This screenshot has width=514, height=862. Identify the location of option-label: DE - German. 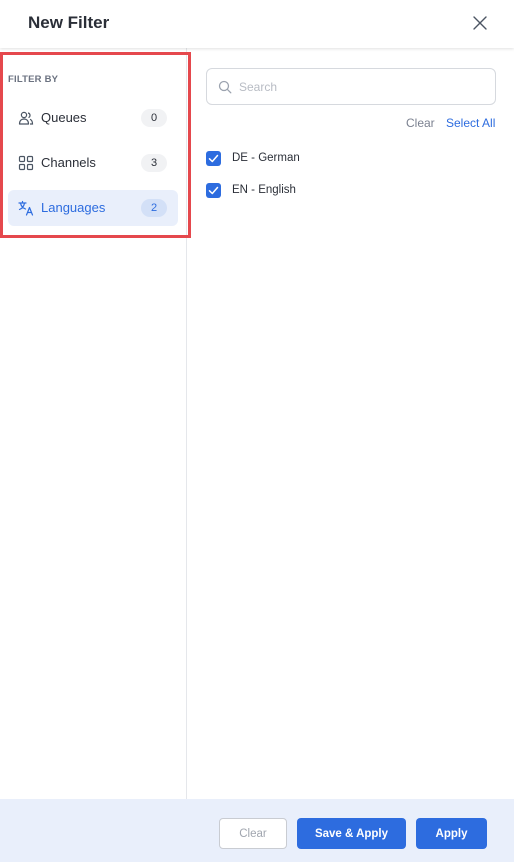
(266, 158).